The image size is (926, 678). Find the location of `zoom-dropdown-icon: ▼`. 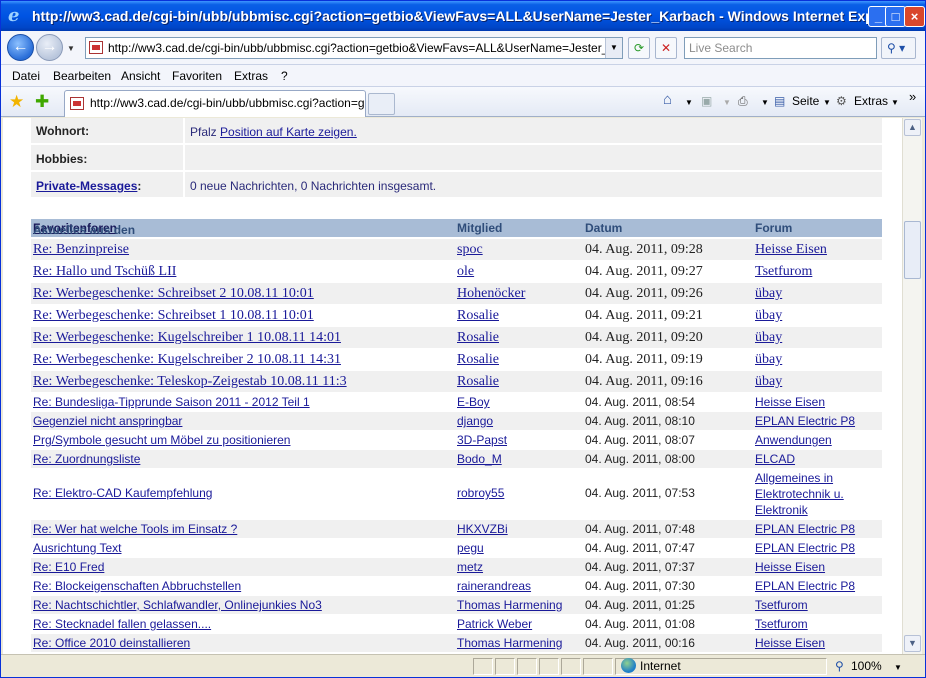

zoom-dropdown-icon: ▼ is located at coordinates (898, 667).